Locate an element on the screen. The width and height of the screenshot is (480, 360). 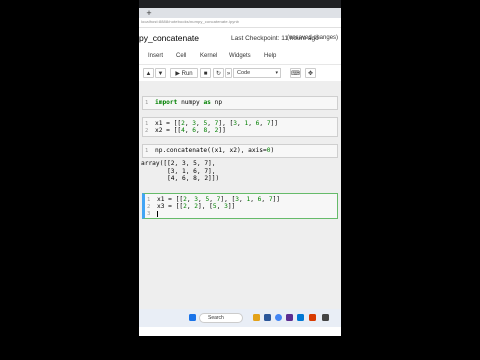
menu-widgets: Widgets is located at coordinates (240, 56).